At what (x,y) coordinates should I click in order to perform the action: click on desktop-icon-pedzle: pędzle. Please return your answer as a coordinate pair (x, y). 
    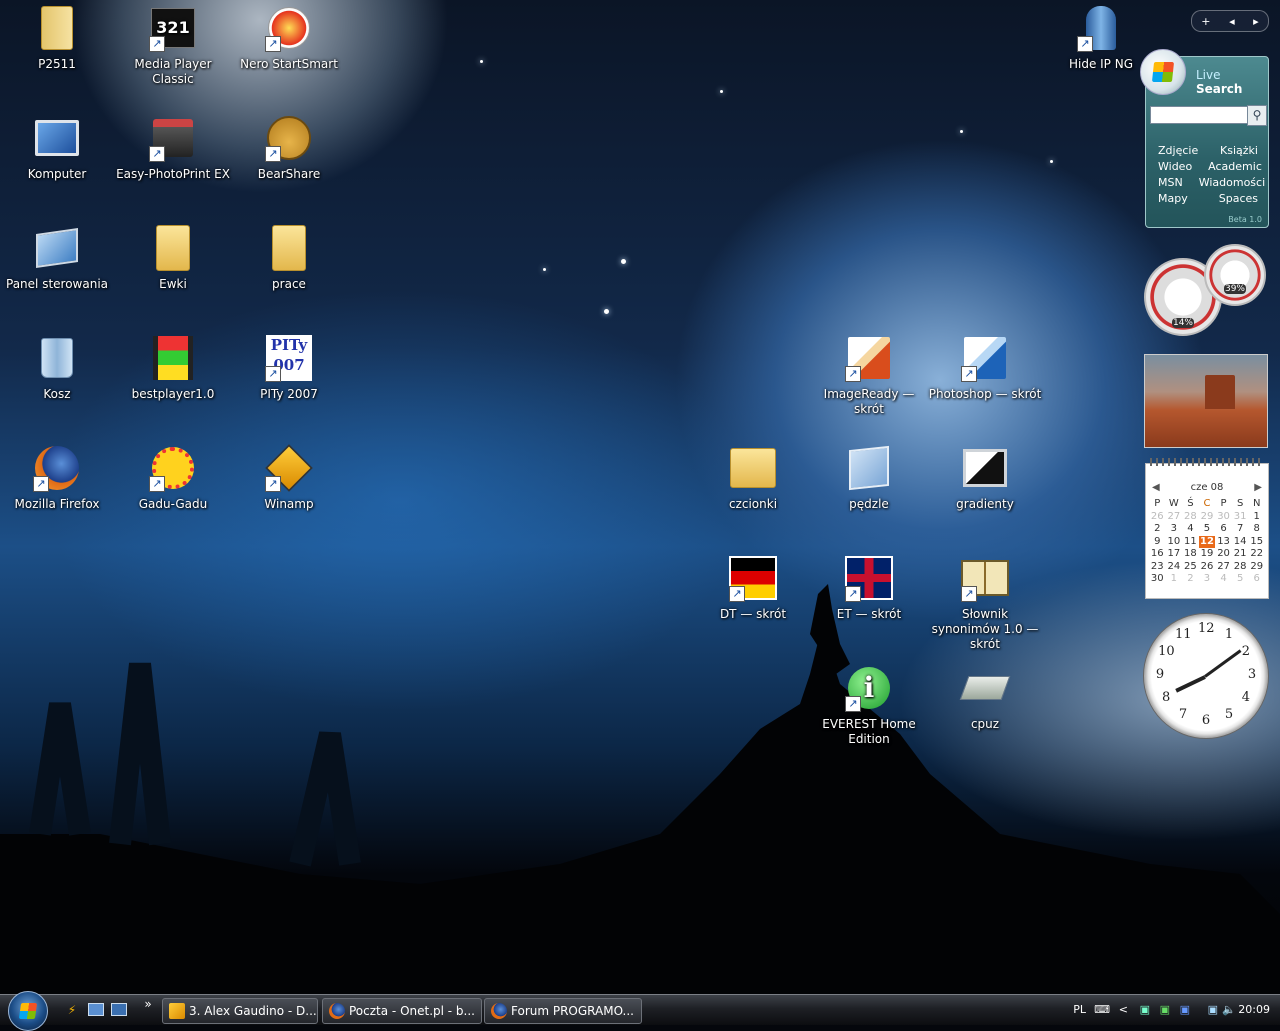
    Looking at the image, I should click on (869, 477).